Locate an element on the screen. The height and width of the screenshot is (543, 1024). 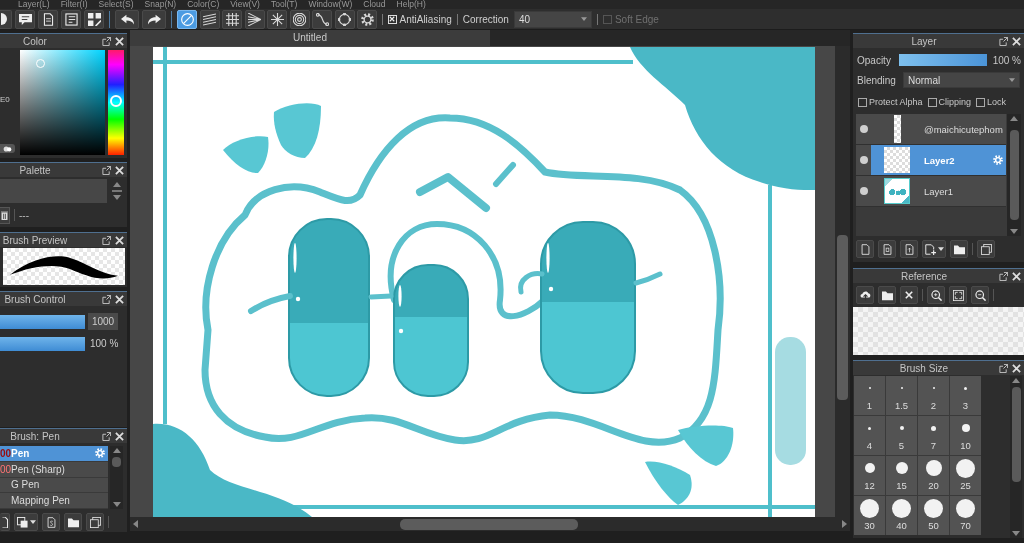
brush-size-item: 15 is located at coordinates (901, 475).